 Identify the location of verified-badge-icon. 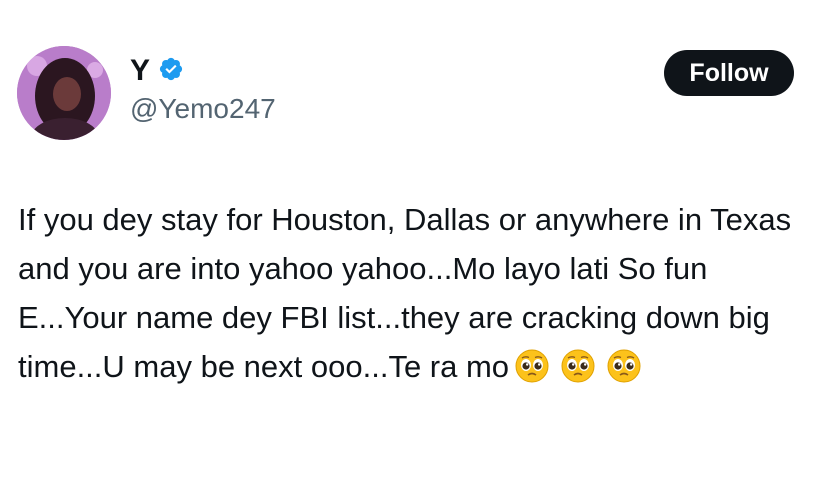
(171, 71).